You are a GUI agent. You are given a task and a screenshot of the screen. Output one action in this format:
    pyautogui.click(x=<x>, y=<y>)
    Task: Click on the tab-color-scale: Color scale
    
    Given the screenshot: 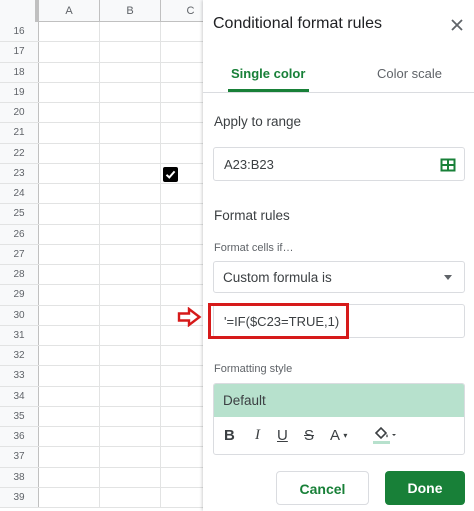 What is the action you would take?
    pyautogui.click(x=409, y=73)
    